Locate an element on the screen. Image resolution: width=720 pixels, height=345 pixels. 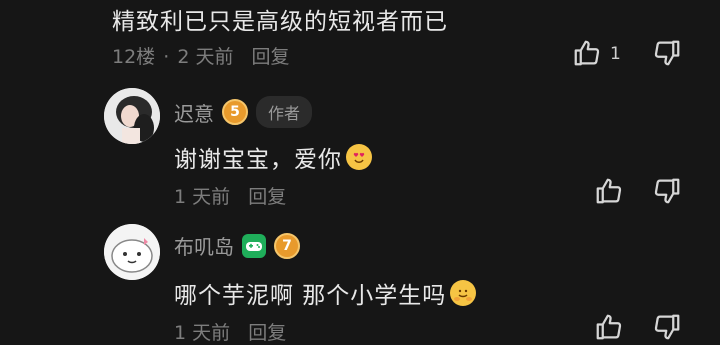
comment-body: 哪个芋泥啊 那个小学生吗 is located at coordinates (325, 293).